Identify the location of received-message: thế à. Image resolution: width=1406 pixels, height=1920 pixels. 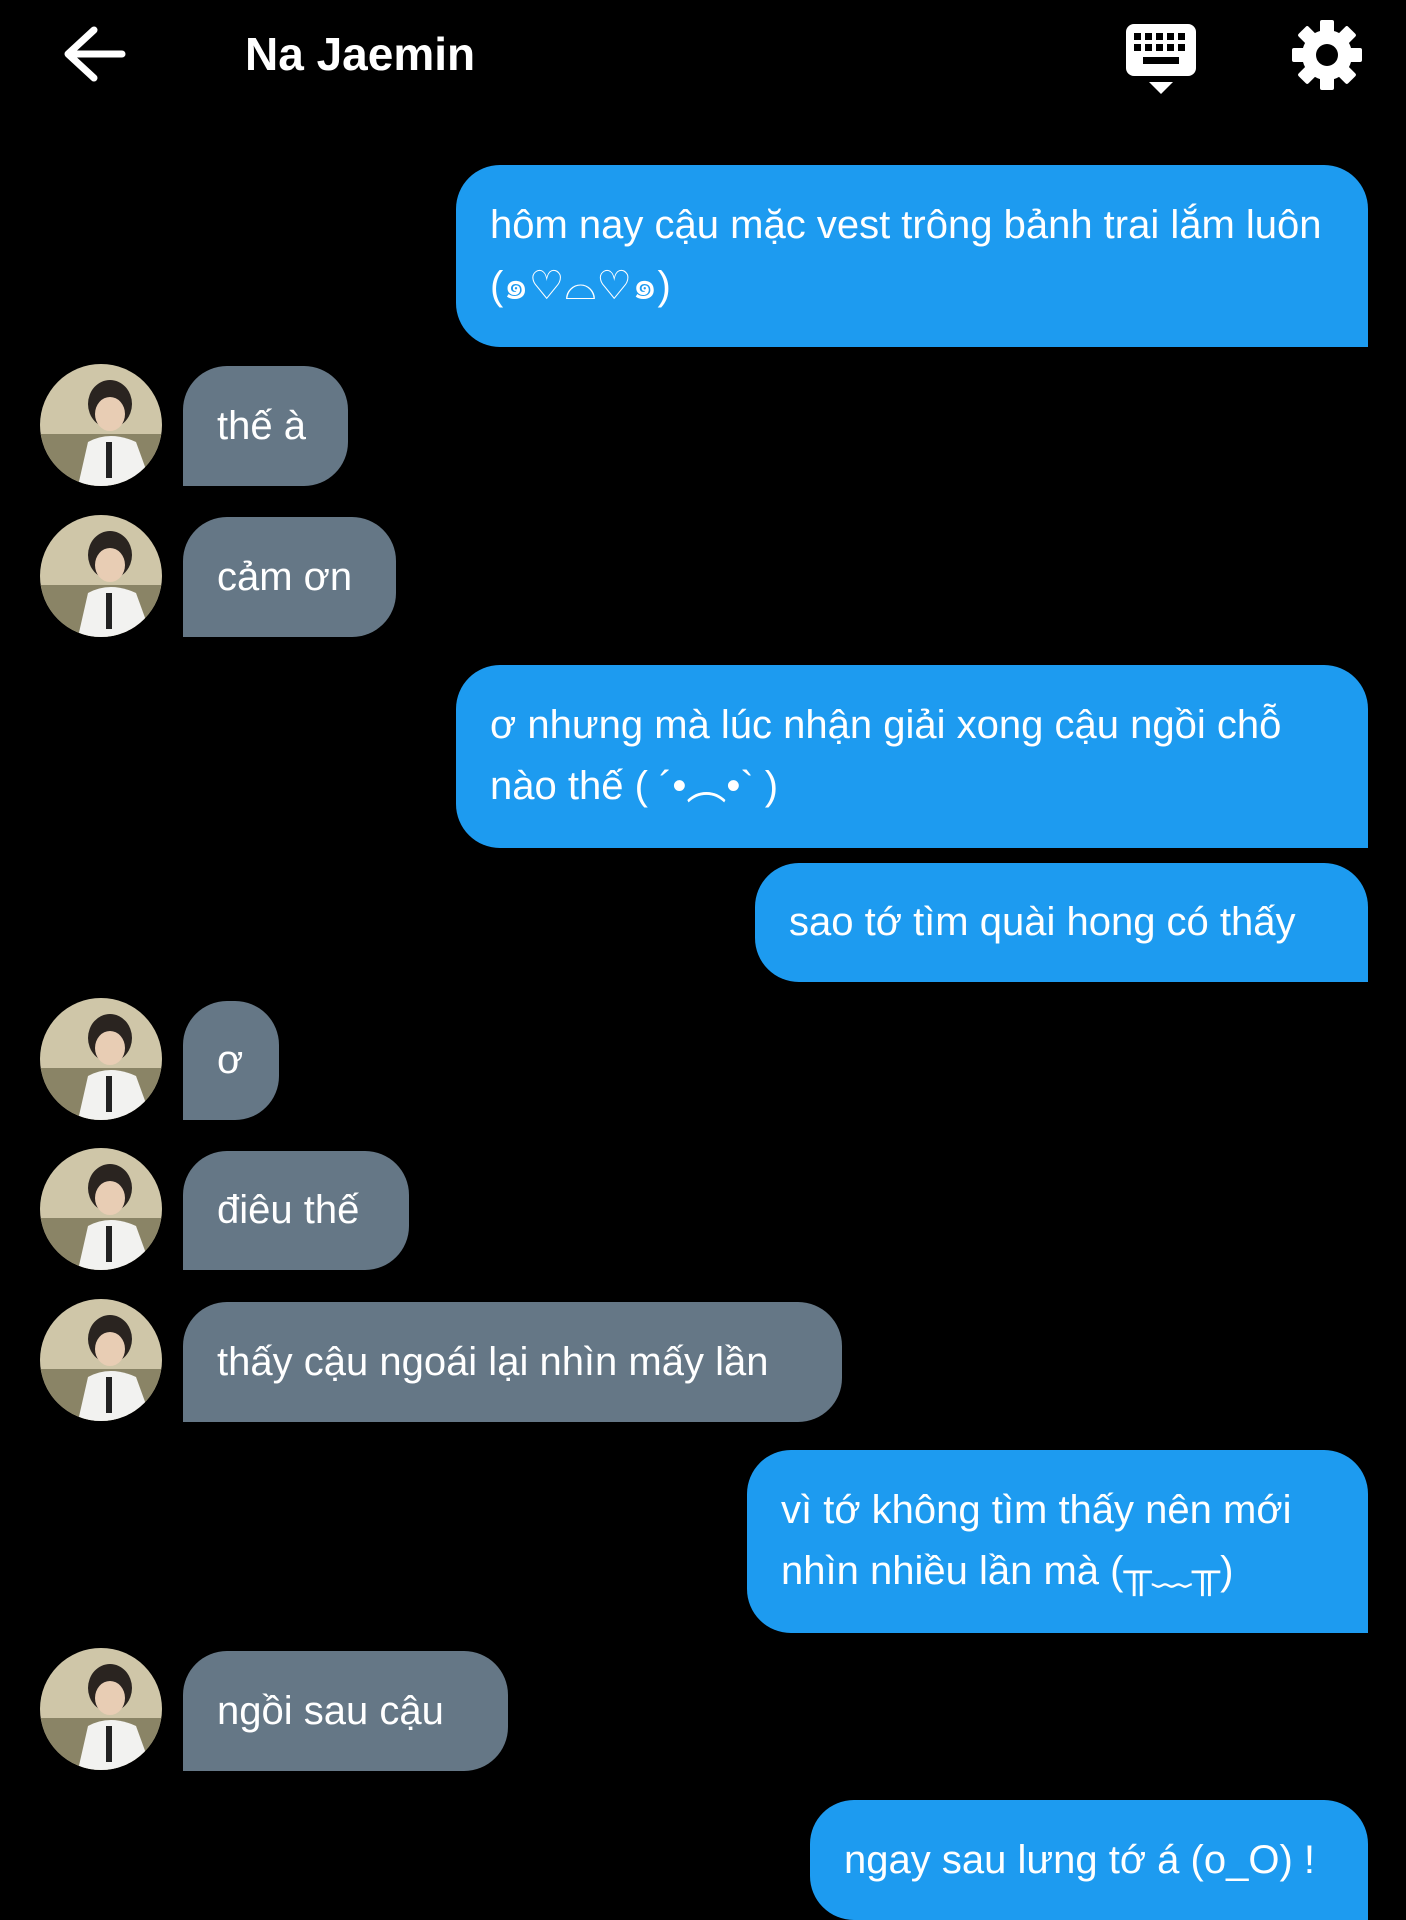
(265, 426).